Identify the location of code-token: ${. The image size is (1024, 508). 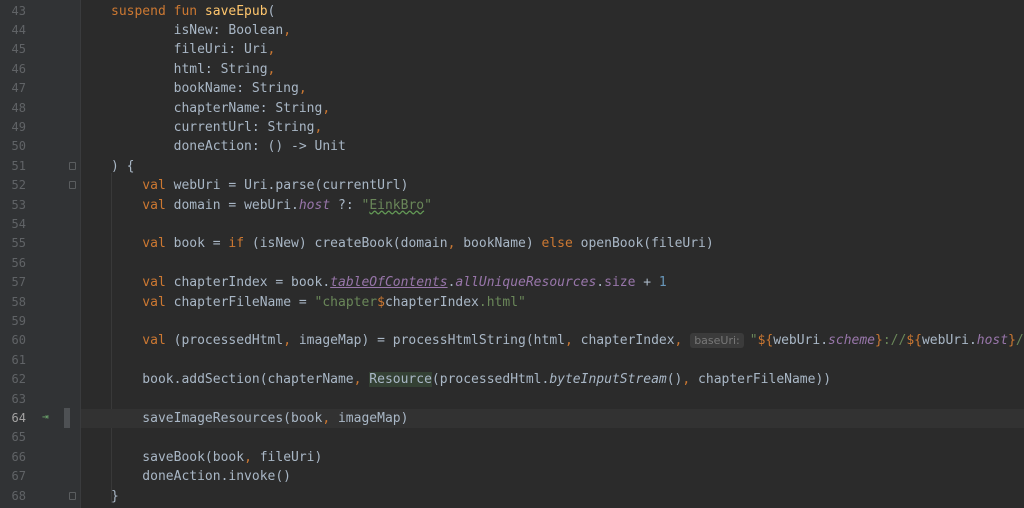
(914, 341).